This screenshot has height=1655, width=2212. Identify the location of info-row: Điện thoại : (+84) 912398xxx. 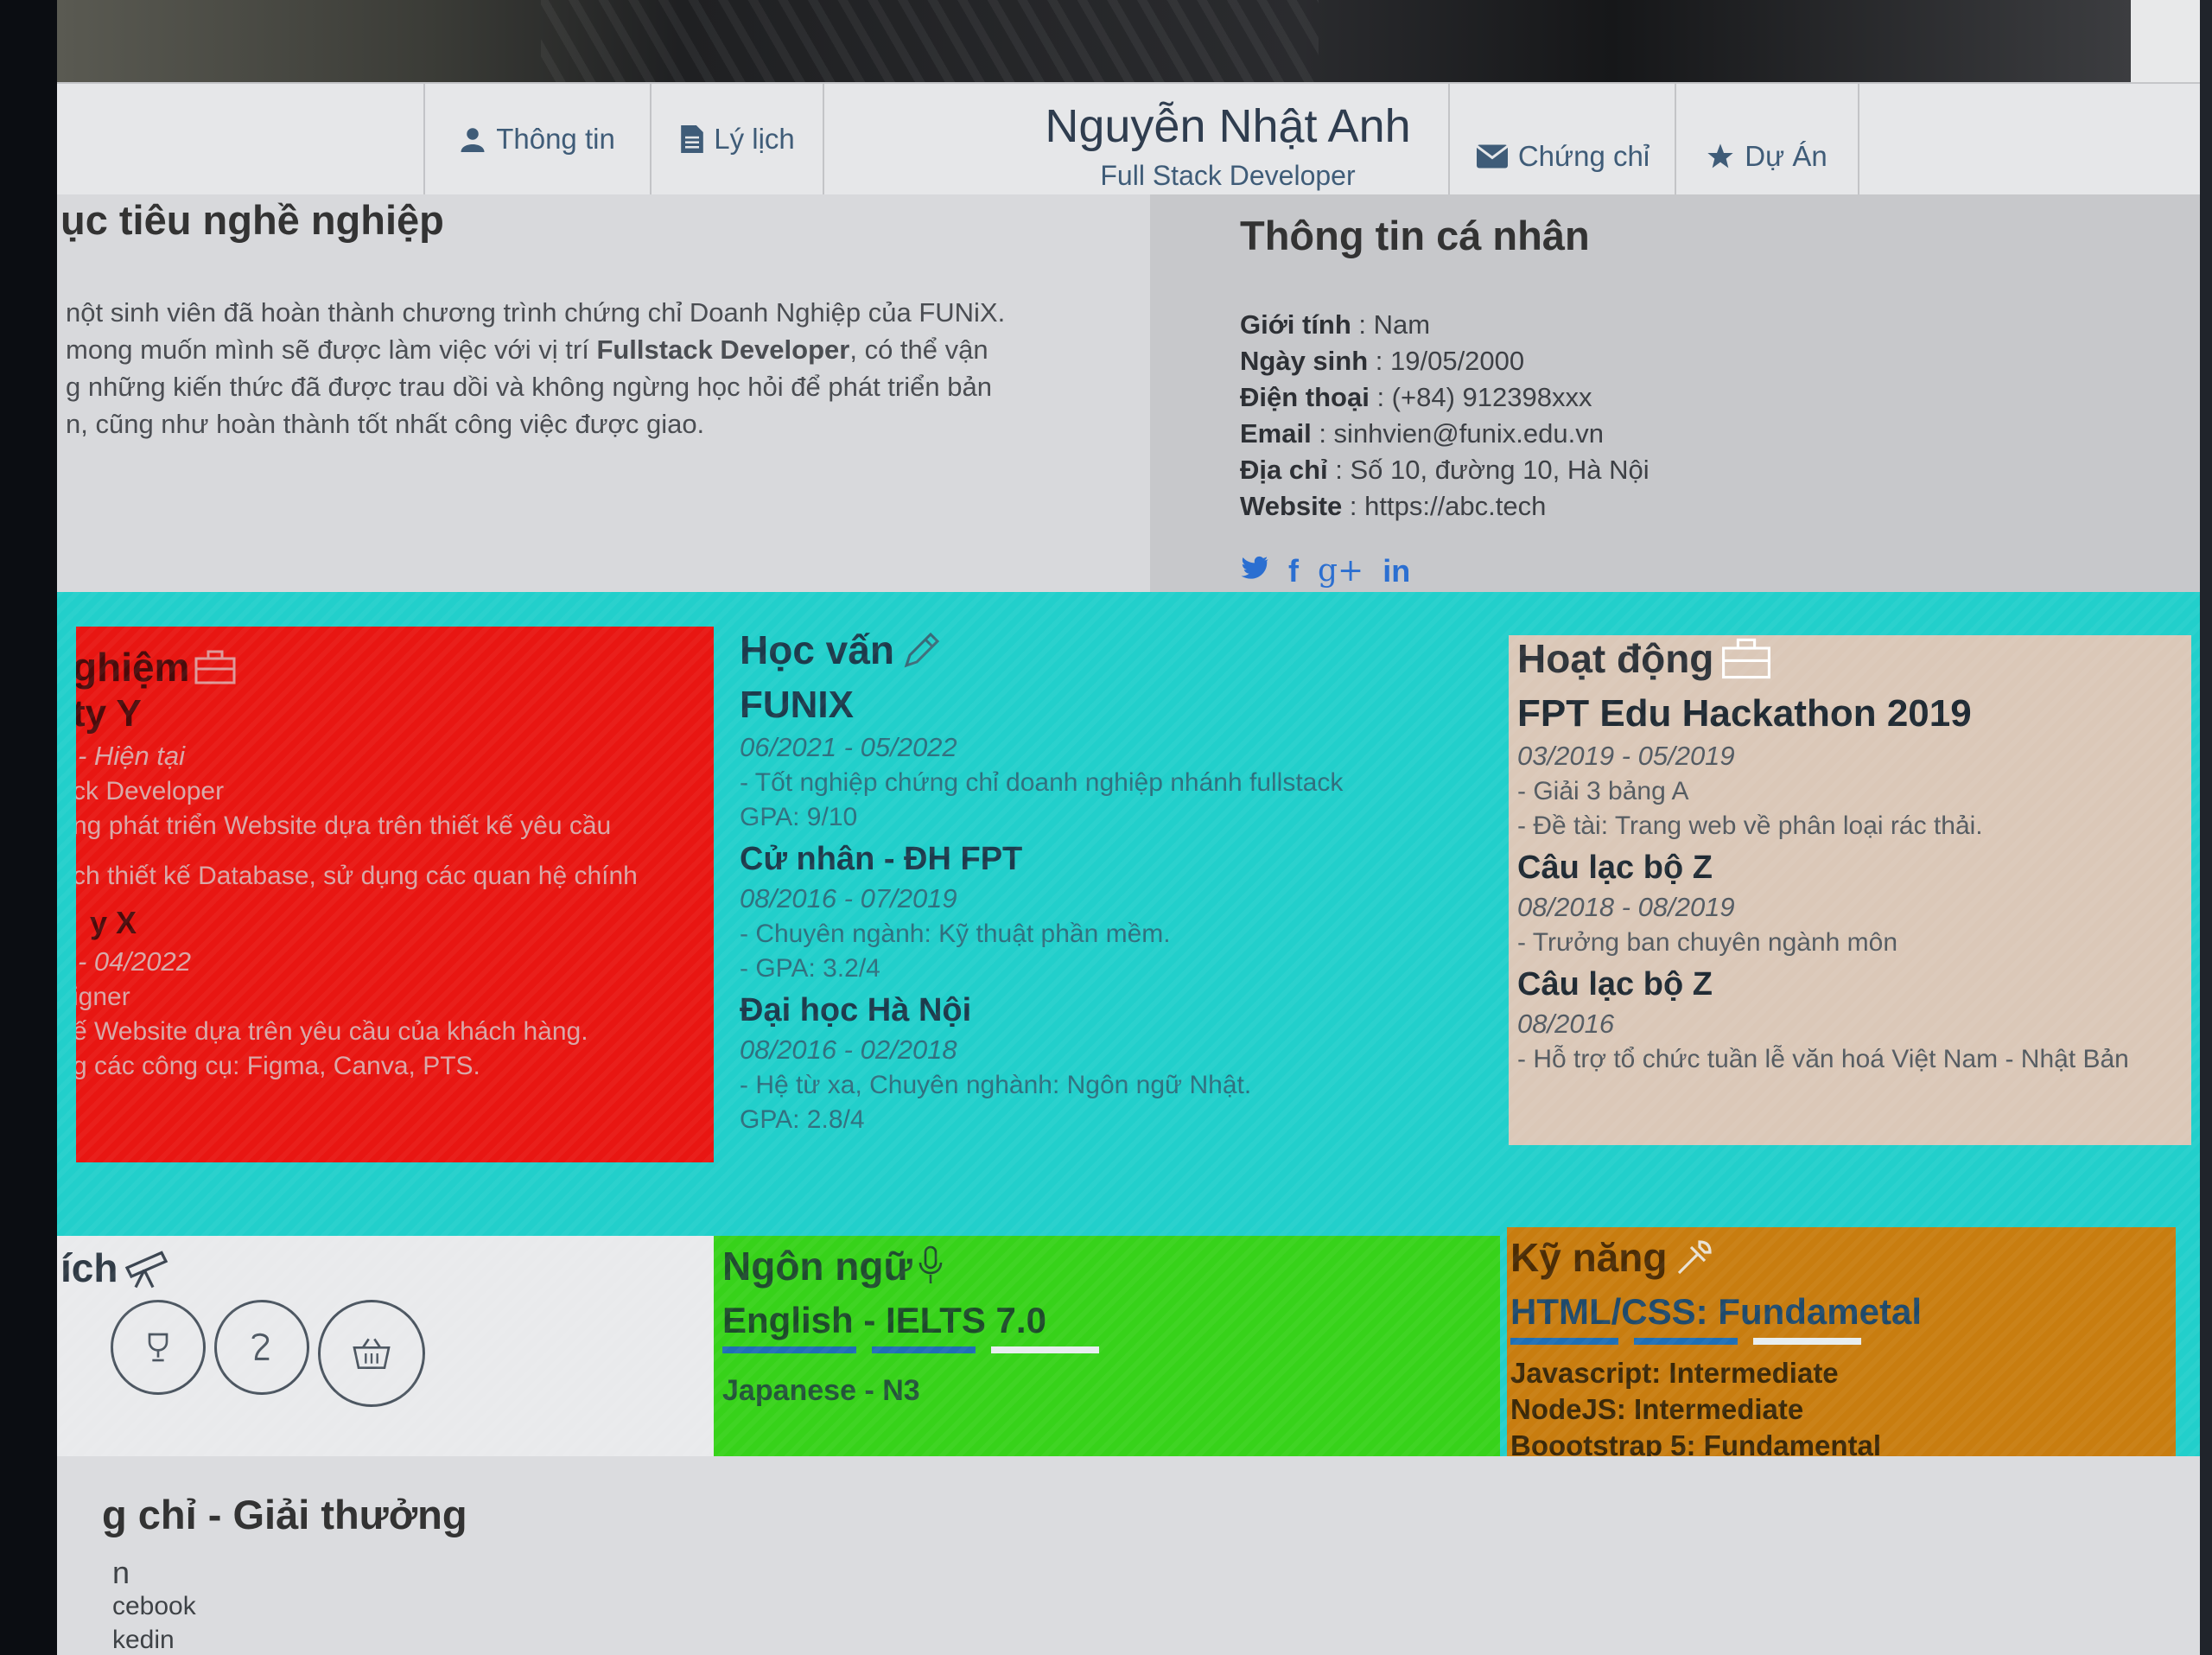
(1444, 397).